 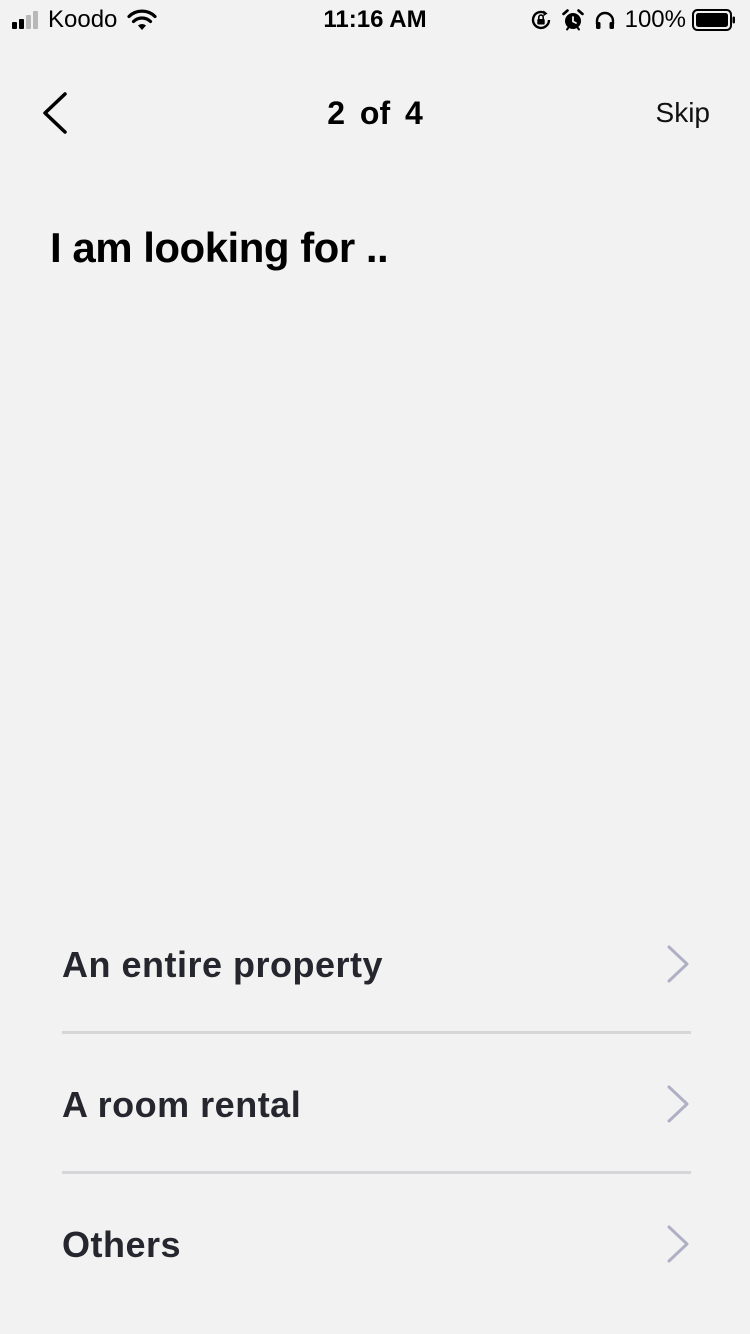 I want to click on status-bar: Koodo 11:16 AM 100%, so click(x=375, y=20).